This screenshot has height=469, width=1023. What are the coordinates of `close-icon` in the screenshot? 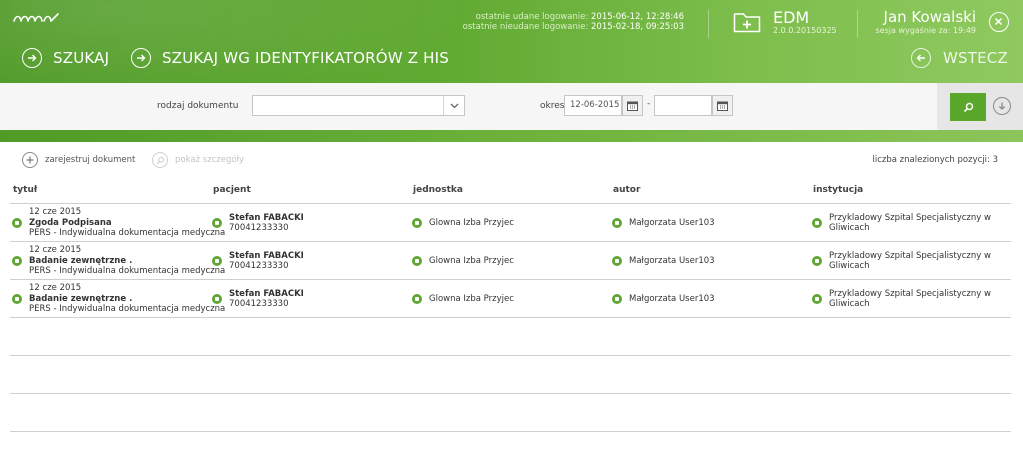 It's located at (998, 21).